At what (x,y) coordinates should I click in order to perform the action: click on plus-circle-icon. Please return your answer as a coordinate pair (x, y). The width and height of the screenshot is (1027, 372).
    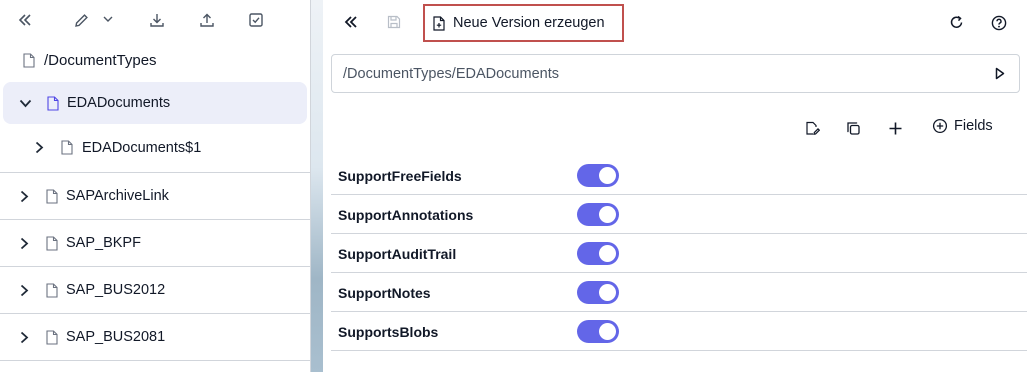
    Looking at the image, I should click on (940, 126).